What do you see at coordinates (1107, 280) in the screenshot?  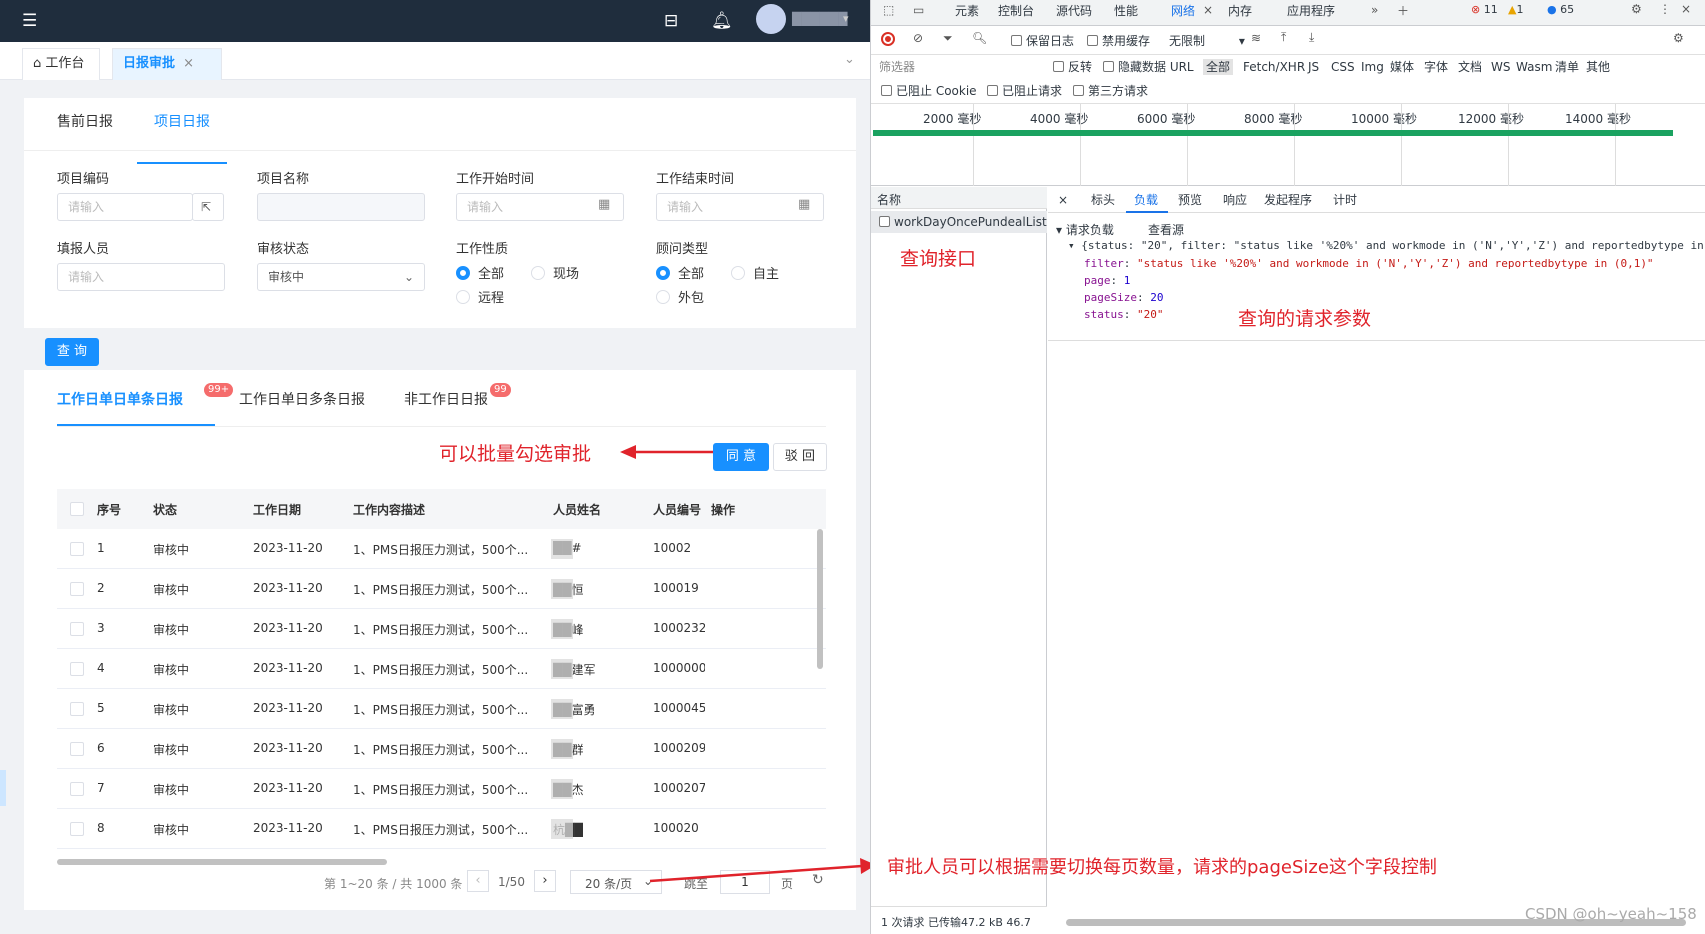 I see `payload-page: page: 1` at bounding box center [1107, 280].